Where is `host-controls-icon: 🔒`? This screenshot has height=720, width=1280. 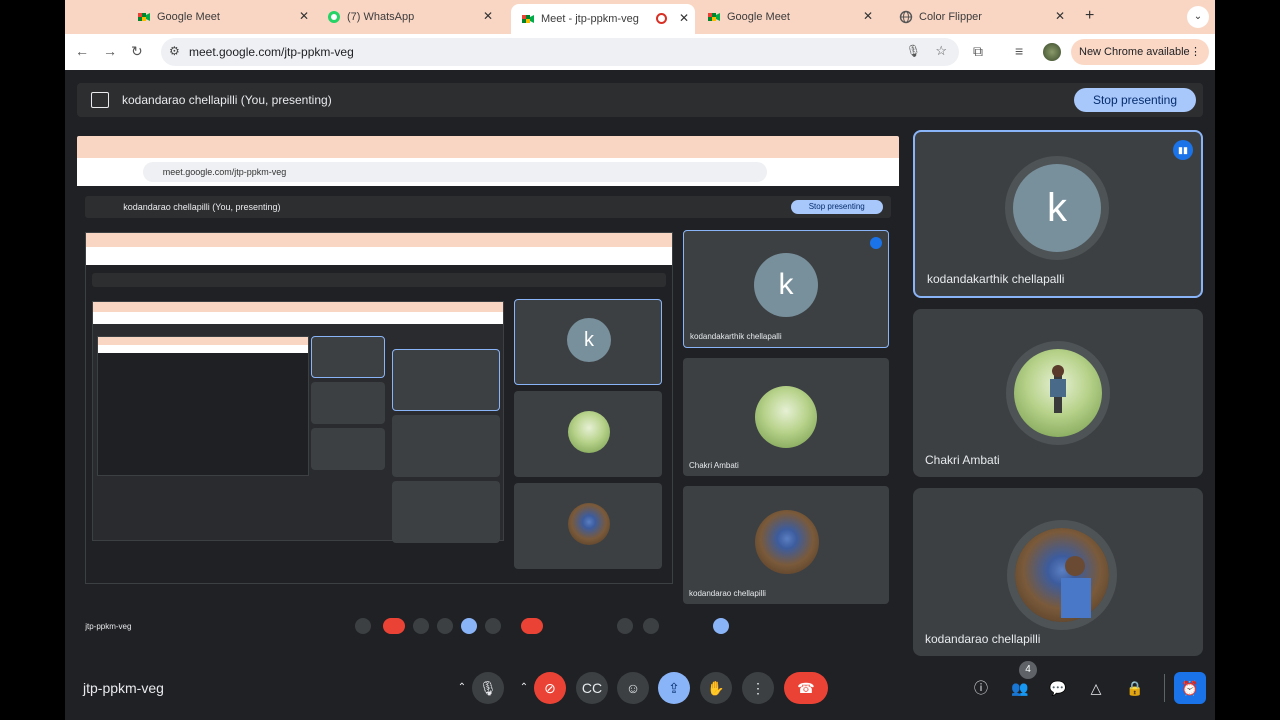 host-controls-icon: 🔒 is located at coordinates (1135, 688).